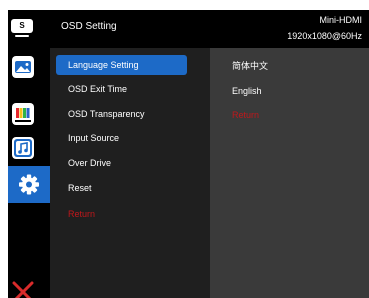  I want to click on brand-icon-underline, so click(22, 36).